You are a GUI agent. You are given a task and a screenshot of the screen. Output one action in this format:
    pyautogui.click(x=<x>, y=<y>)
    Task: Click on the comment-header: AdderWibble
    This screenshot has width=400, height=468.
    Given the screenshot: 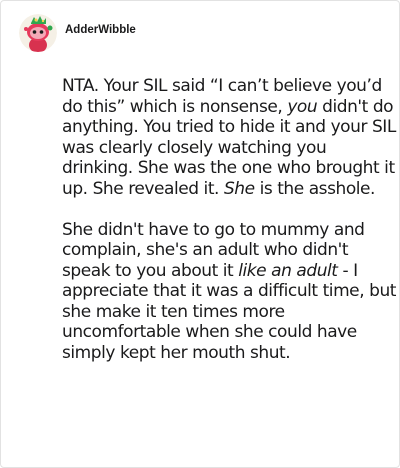 What is the action you would take?
    pyautogui.click(x=77, y=33)
    